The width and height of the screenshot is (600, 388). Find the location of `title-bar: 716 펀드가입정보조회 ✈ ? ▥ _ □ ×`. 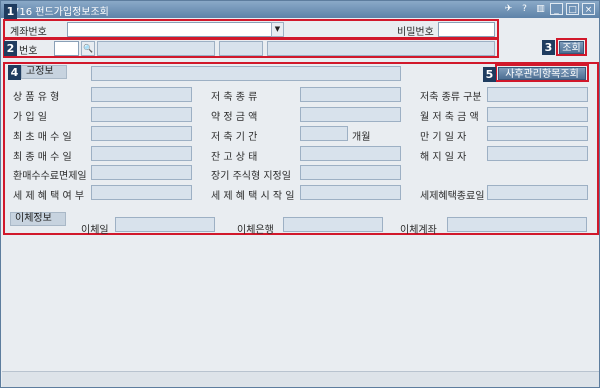

title-bar: 716 펀드가입정보조회 ✈ ? ▥ _ □ × is located at coordinates (300, 9).